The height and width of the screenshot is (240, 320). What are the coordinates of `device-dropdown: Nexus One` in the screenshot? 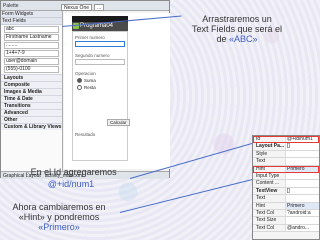 It's located at (77, 7).